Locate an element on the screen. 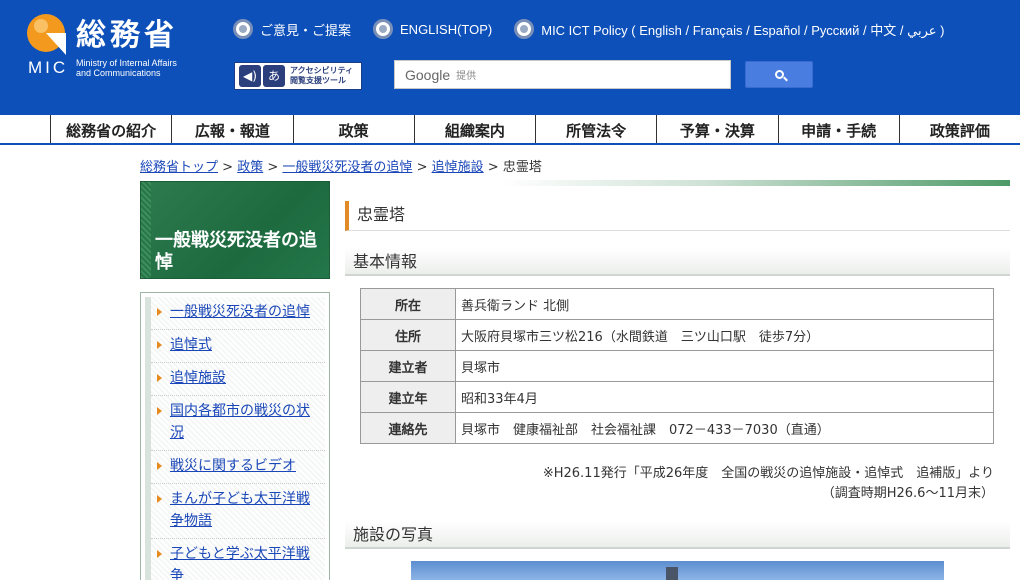 The image size is (1020, 580). hiragana-icon: あ is located at coordinates (274, 76).